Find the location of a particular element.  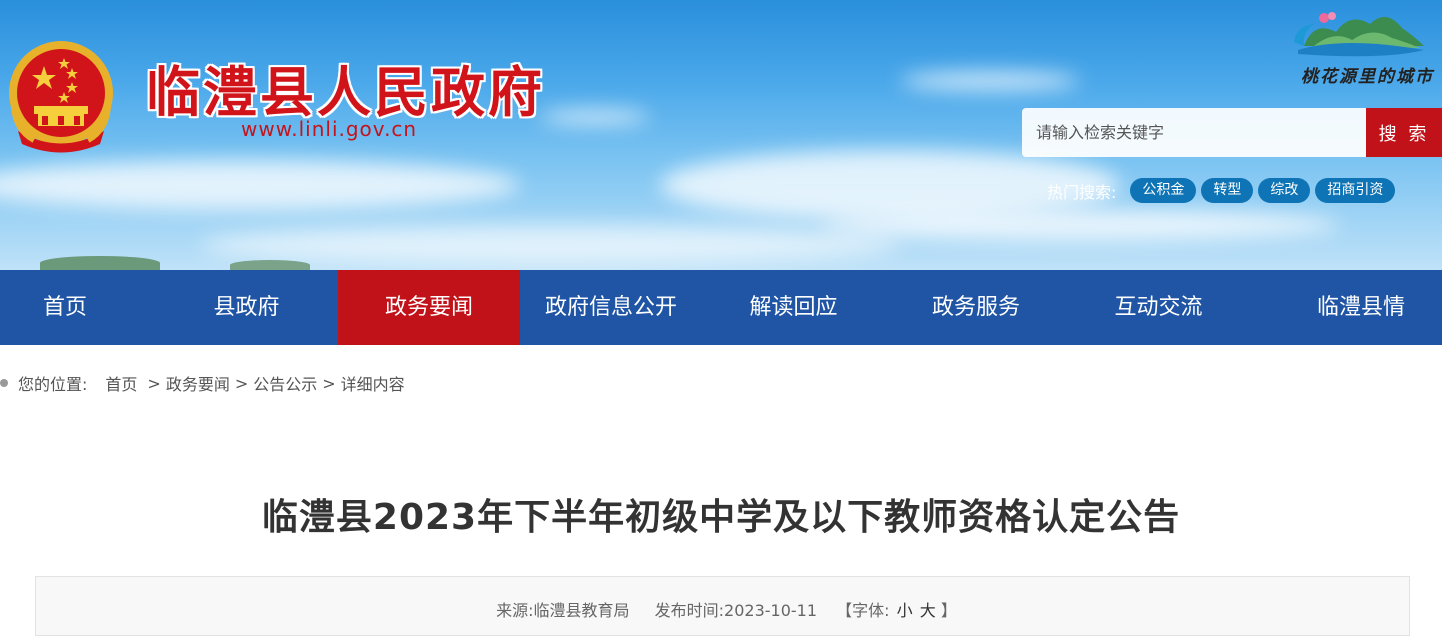

article-meta-box: 来源:临澧县教育局 发布时间:2023-10-11 【字体: 小 大 】 is located at coordinates (722, 606).